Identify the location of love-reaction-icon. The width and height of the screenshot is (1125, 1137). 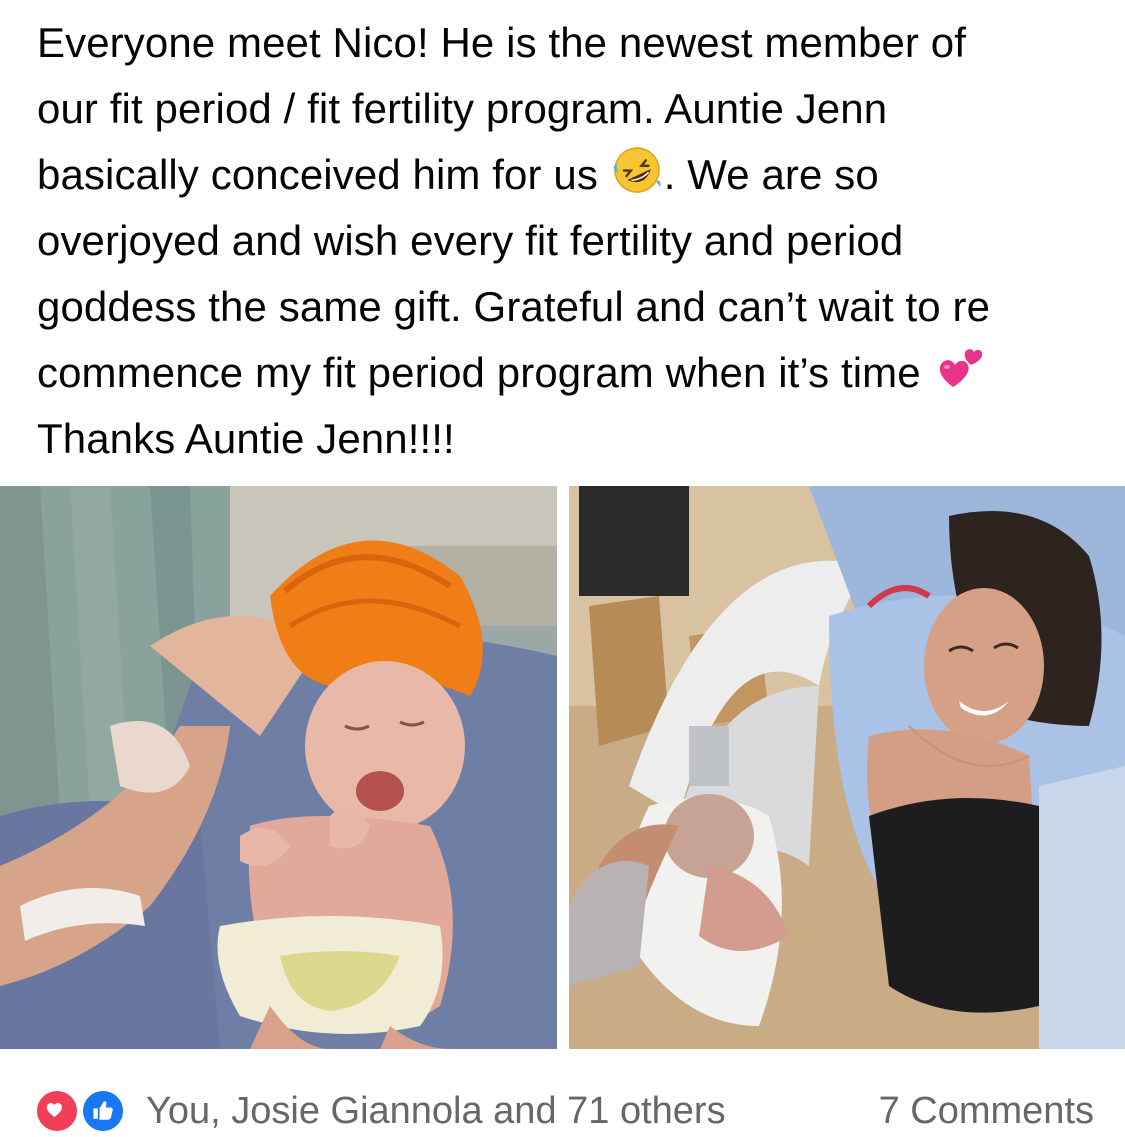
(57, 1111).